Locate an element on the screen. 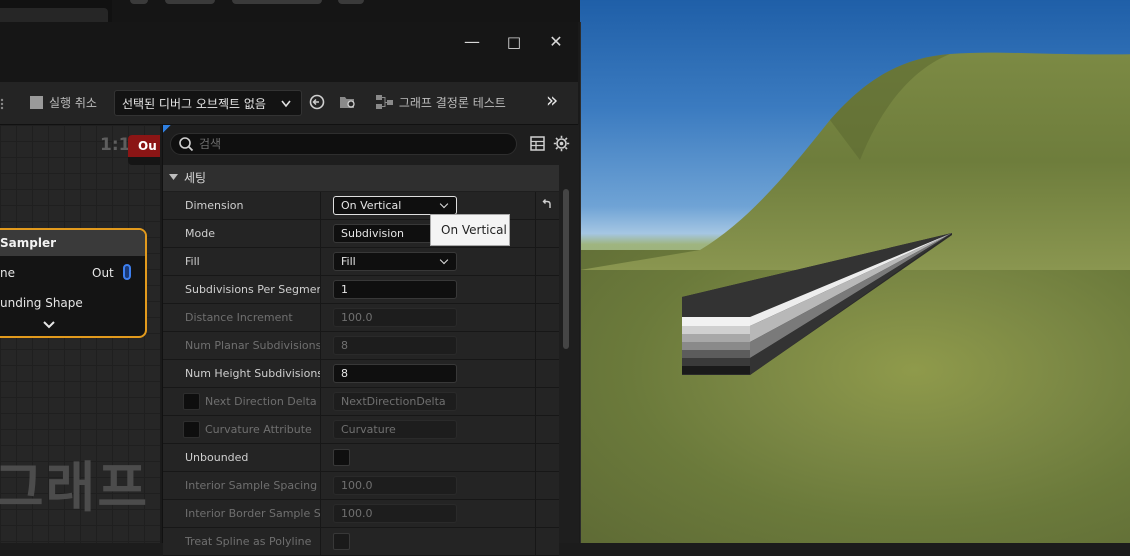 The width and height of the screenshot is (1130, 556). search-placeholder: 검색 is located at coordinates (210, 144).